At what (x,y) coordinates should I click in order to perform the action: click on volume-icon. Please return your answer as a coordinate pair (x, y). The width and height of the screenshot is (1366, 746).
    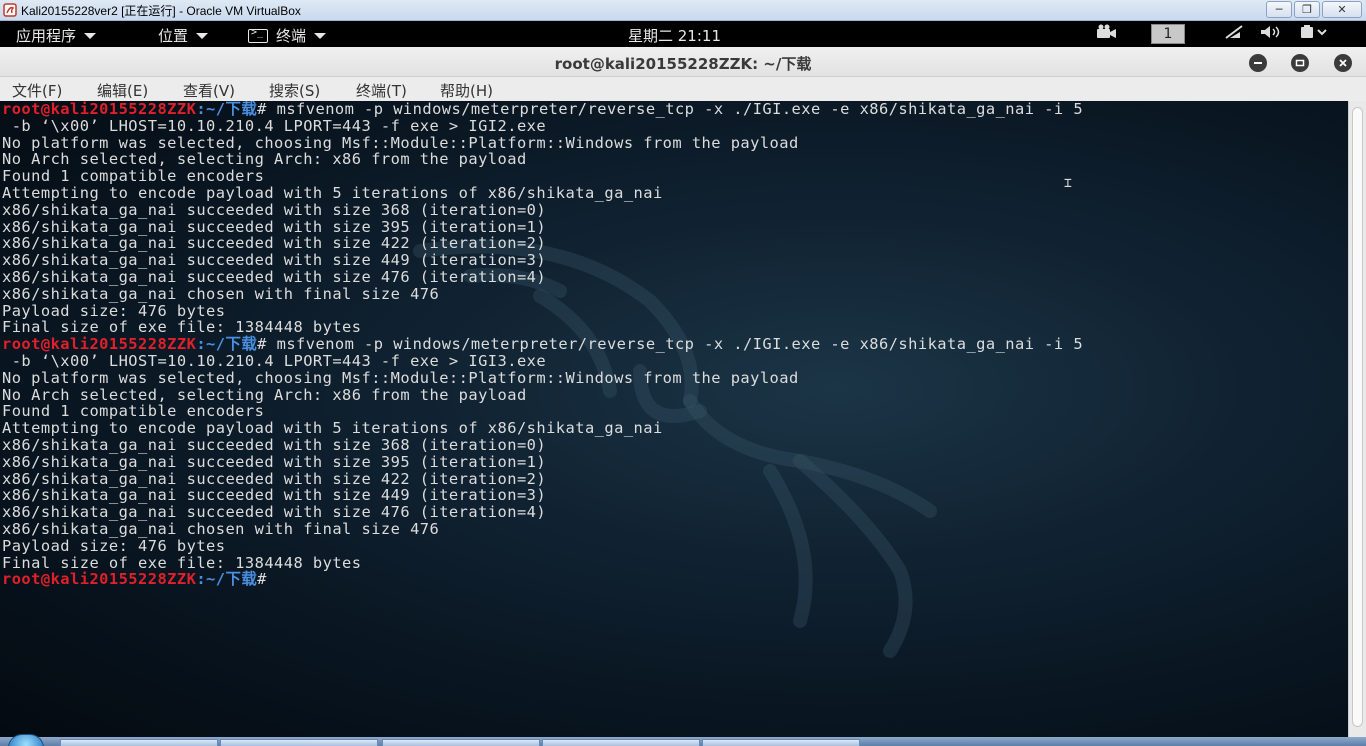
    Looking at the image, I should click on (1271, 34).